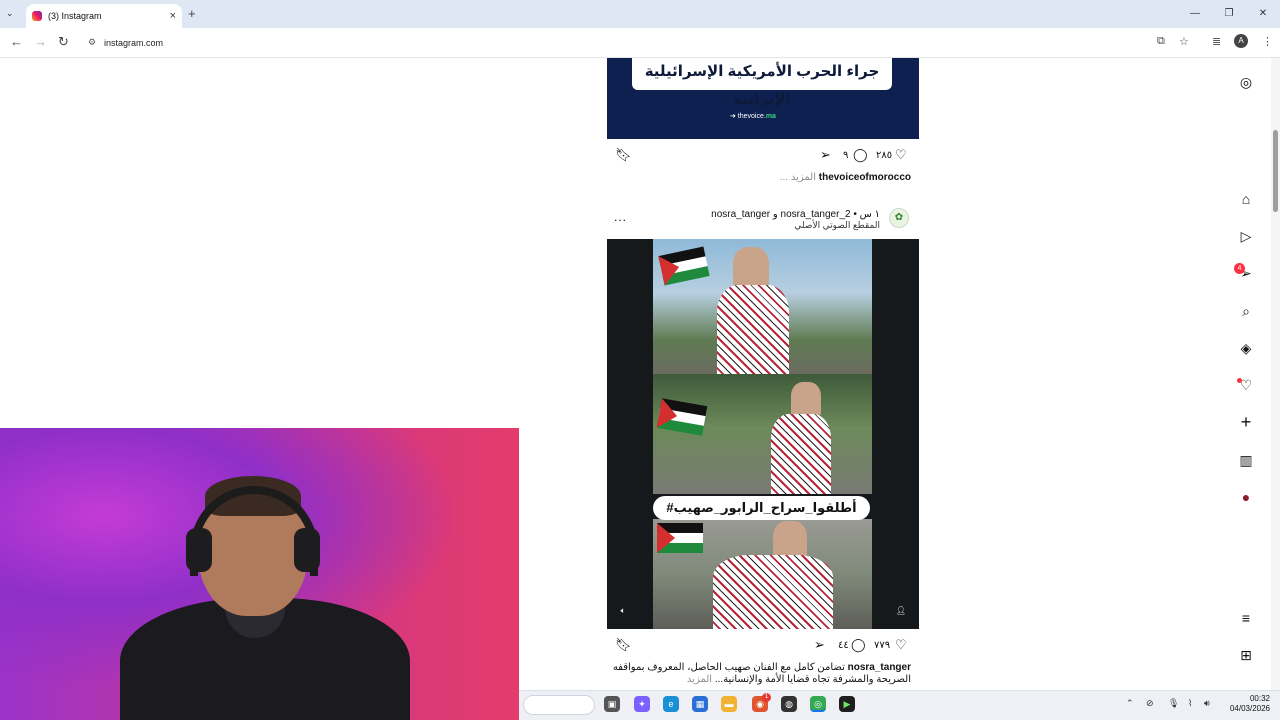 The width and height of the screenshot is (1280, 720). I want to click on post2-comment-icon: ◯, so click(858, 645).